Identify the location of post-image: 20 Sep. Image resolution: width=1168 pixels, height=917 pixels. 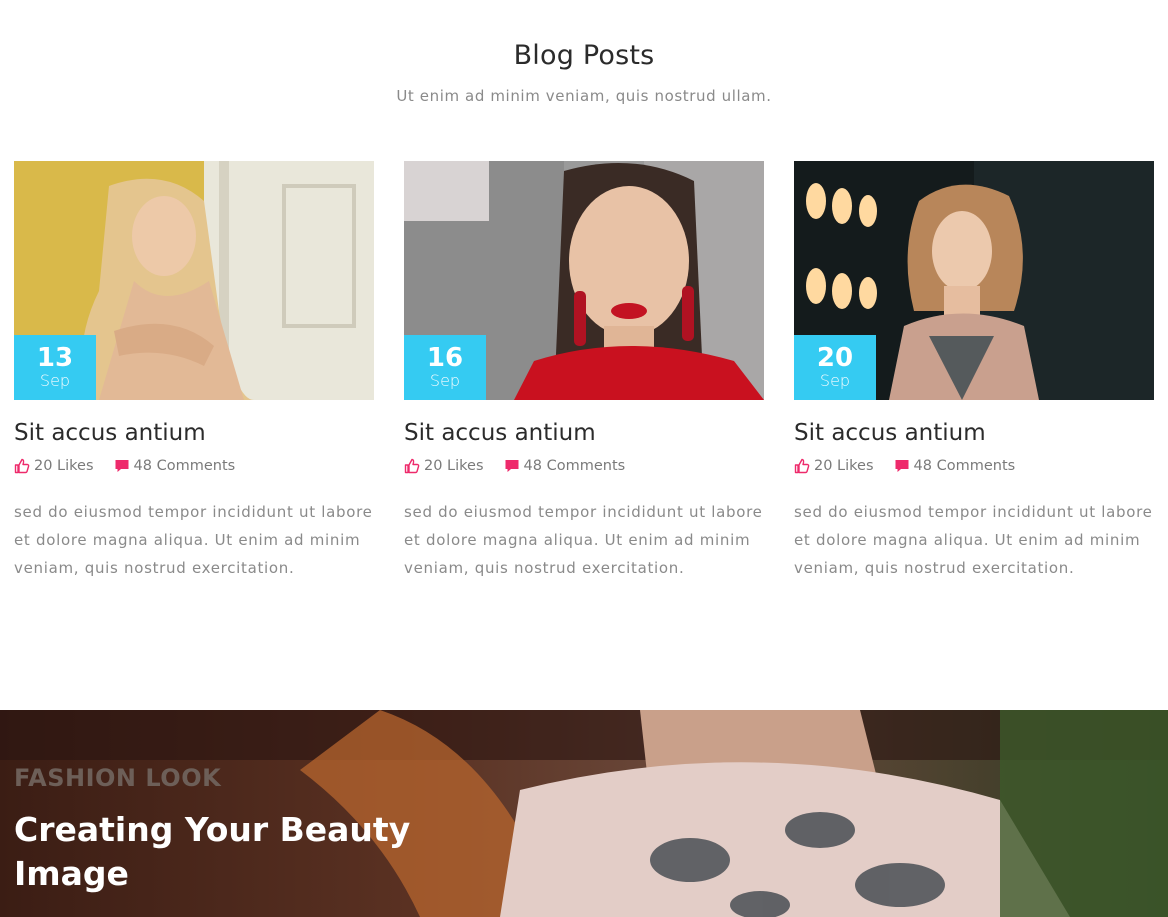
(974, 280).